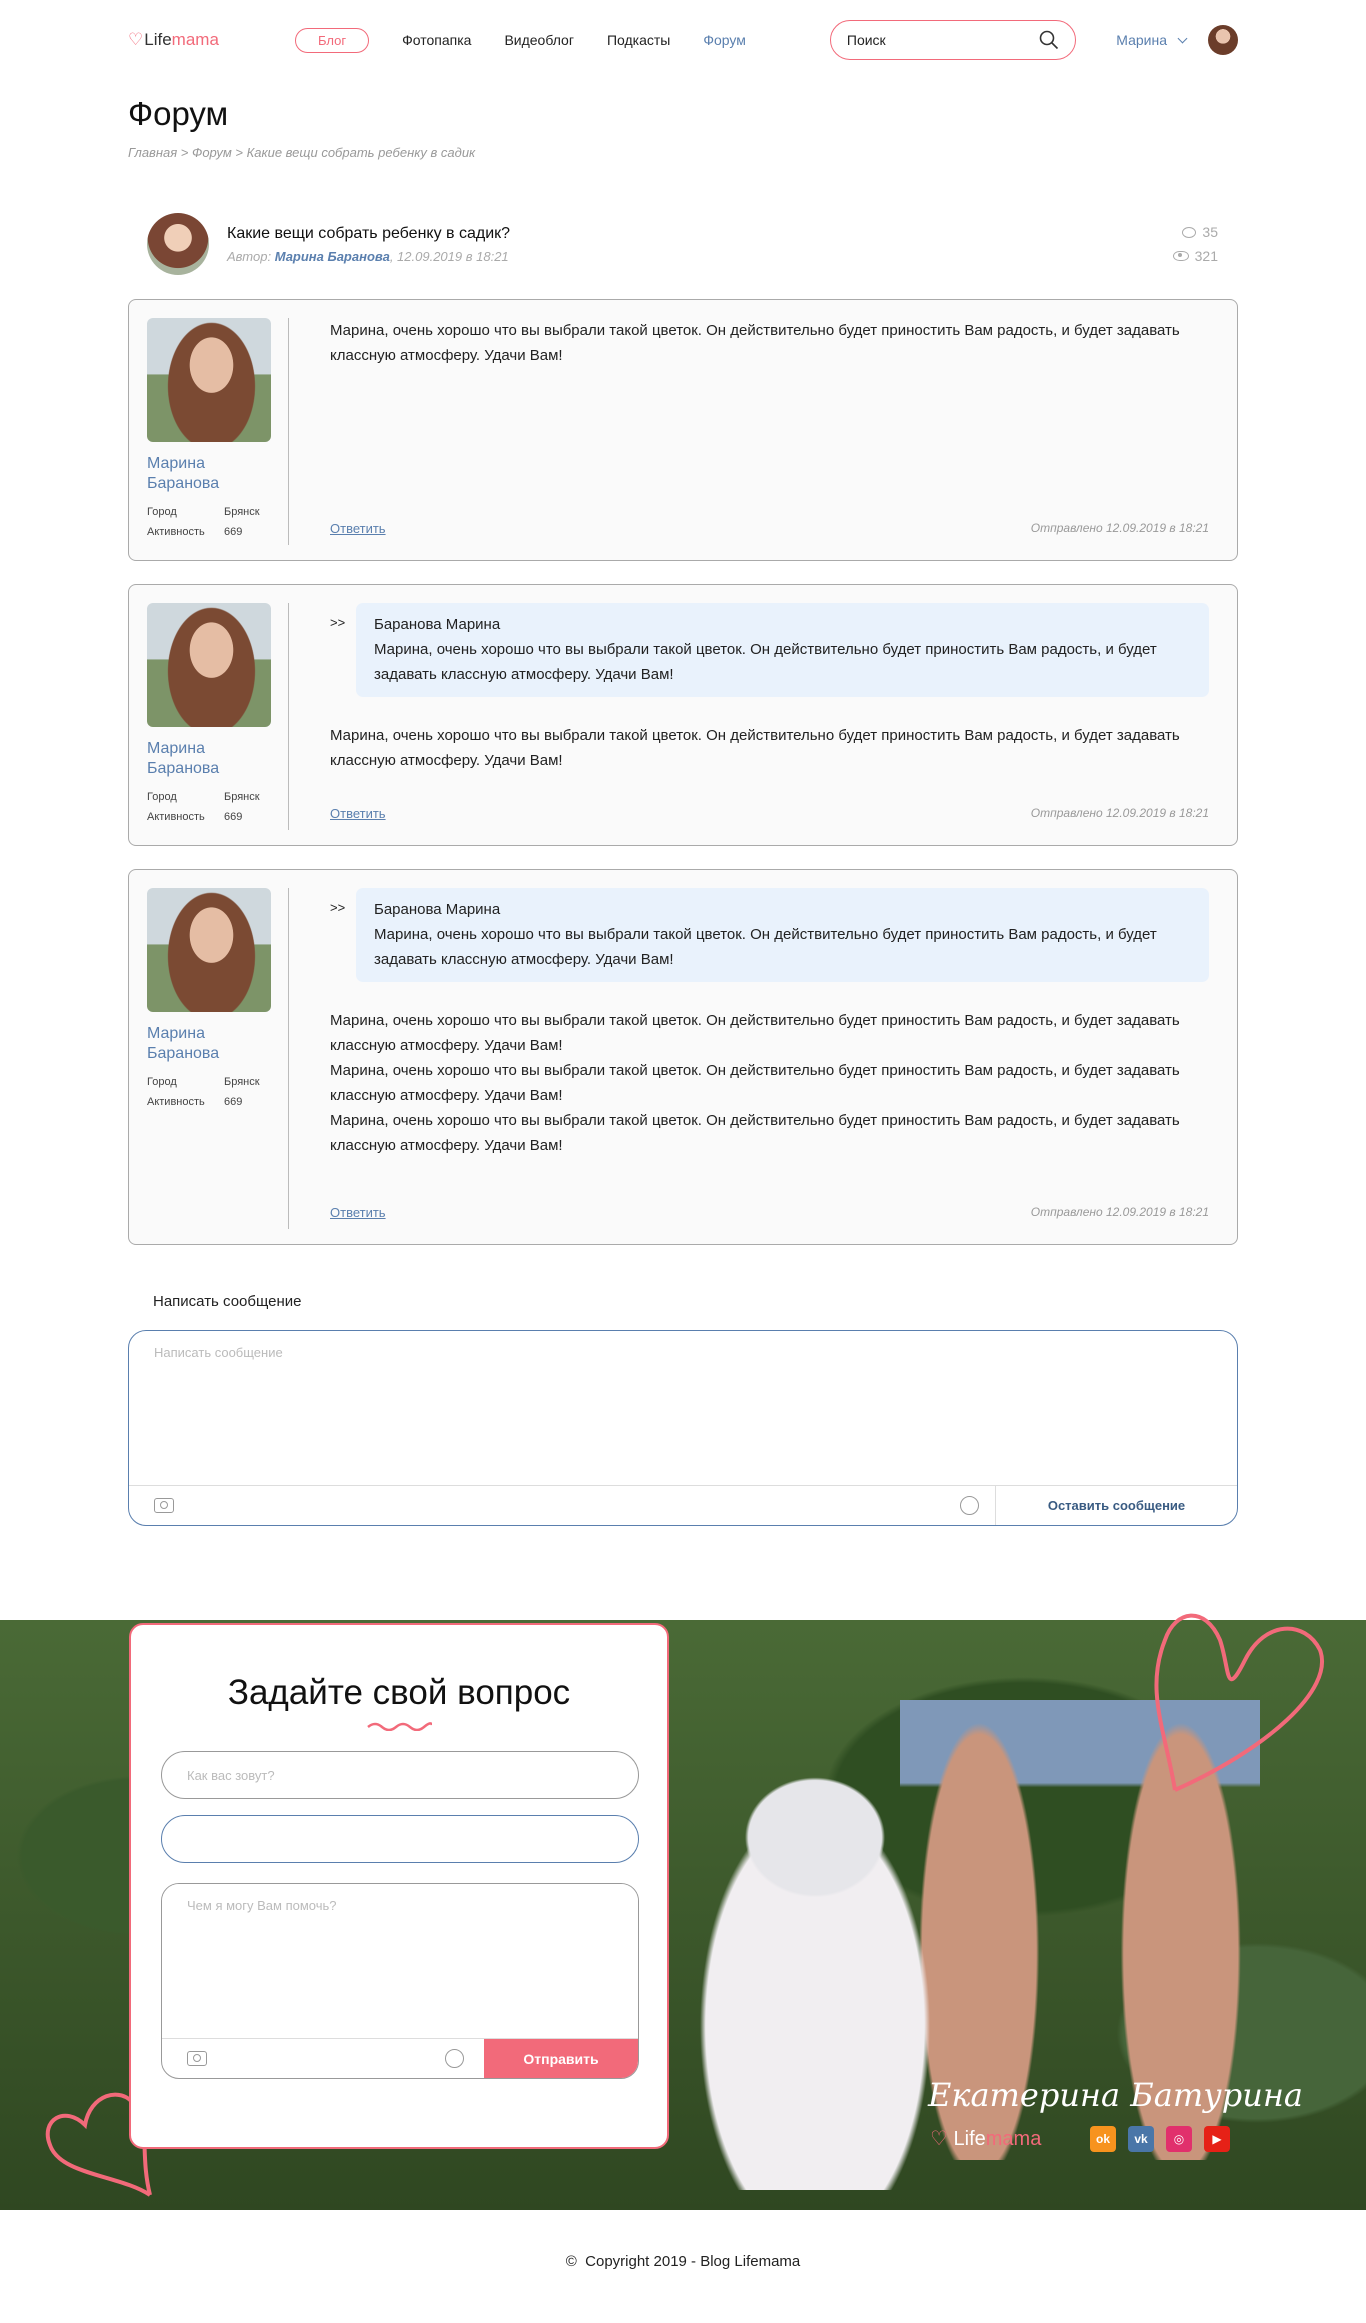  What do you see at coordinates (1160, 2139) in the screenshot?
I see `social-links: ok vk ◎ ▶` at bounding box center [1160, 2139].